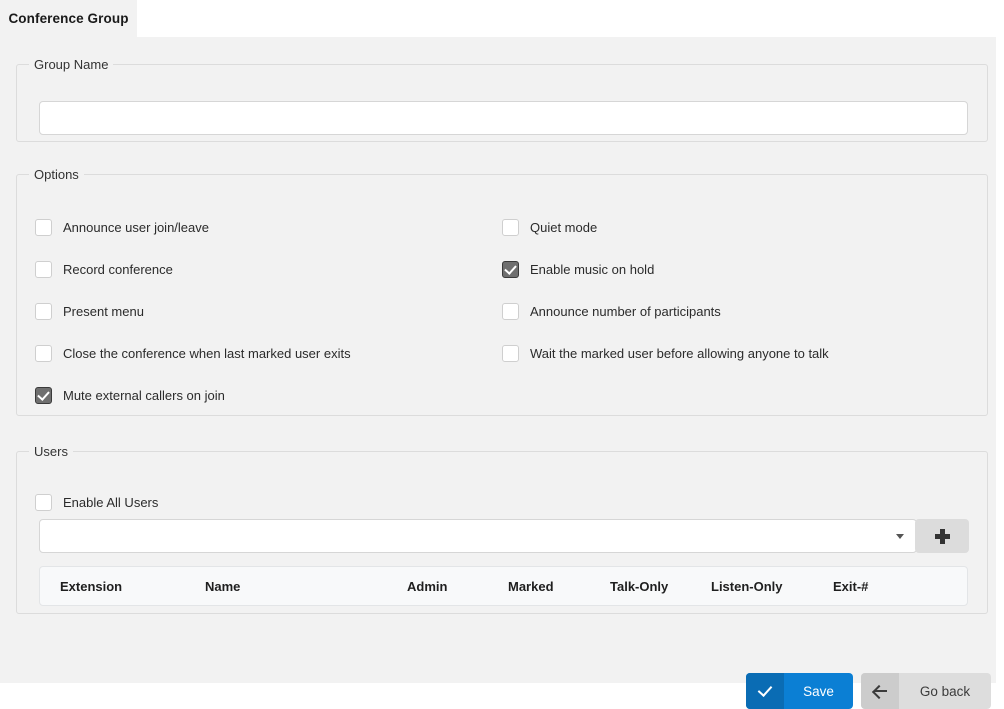 The width and height of the screenshot is (1004, 709). I want to click on users-legend: Users, so click(51, 451).